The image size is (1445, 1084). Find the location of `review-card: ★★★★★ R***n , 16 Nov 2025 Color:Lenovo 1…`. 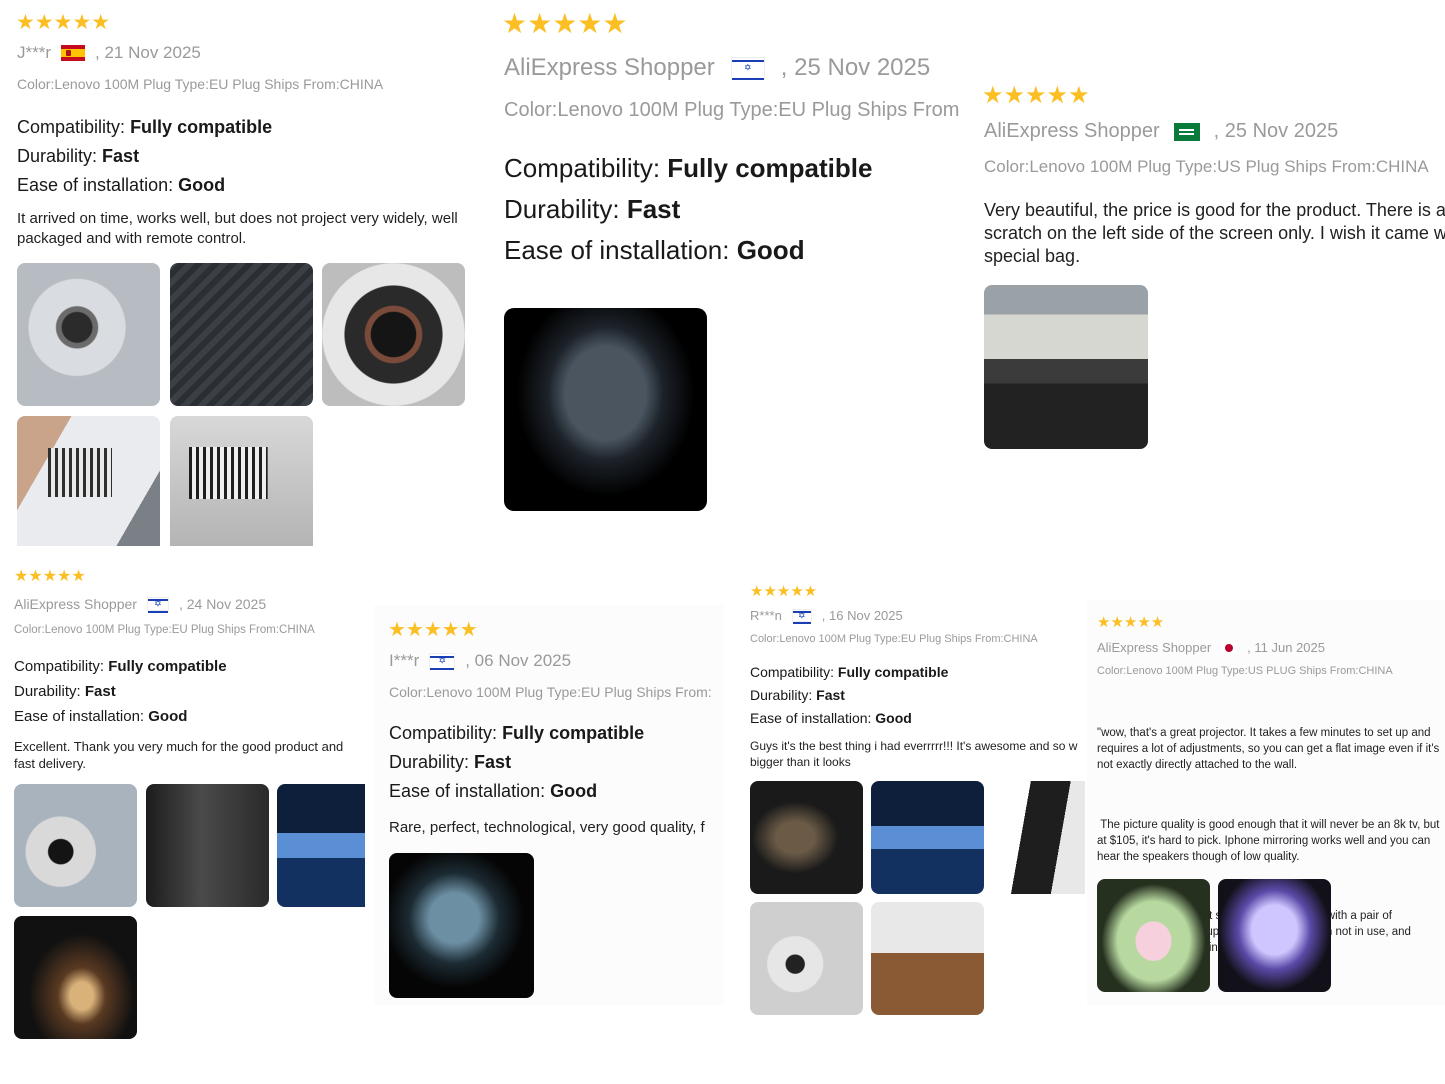

review-card: ★★★★★ R***n , 16 Nov 2025 Color:Lenovo 1… is located at coordinates (911, 800).